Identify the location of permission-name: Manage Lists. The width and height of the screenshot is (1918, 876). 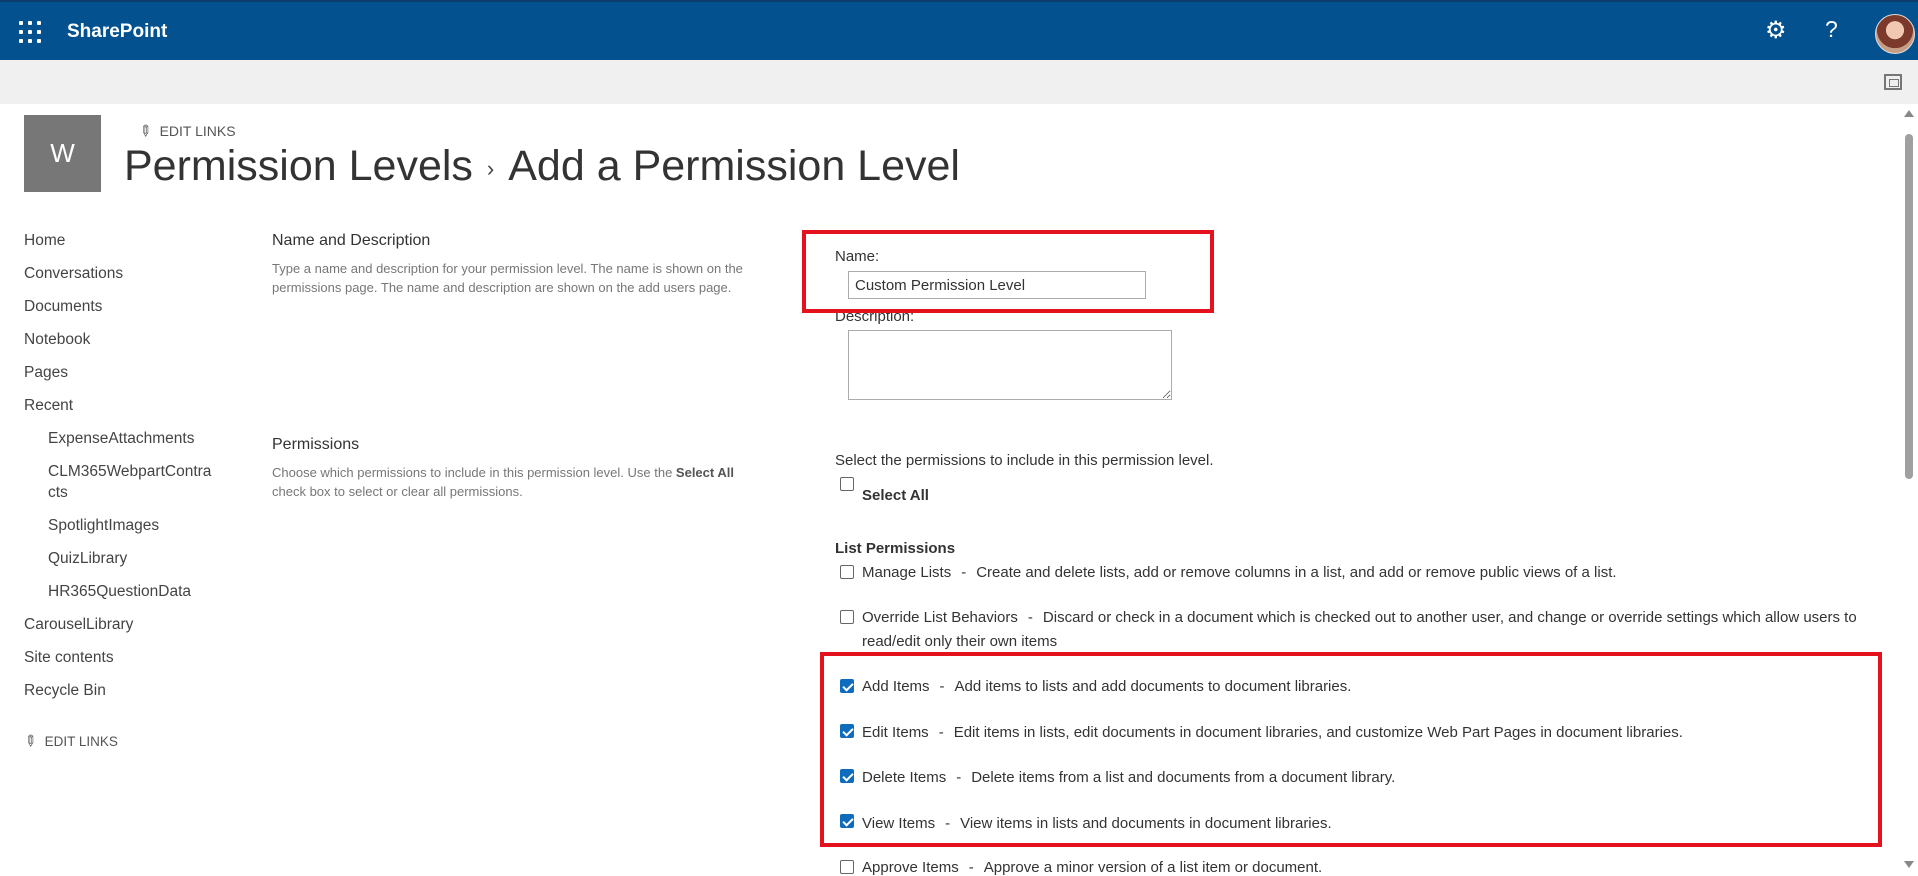
(906, 572).